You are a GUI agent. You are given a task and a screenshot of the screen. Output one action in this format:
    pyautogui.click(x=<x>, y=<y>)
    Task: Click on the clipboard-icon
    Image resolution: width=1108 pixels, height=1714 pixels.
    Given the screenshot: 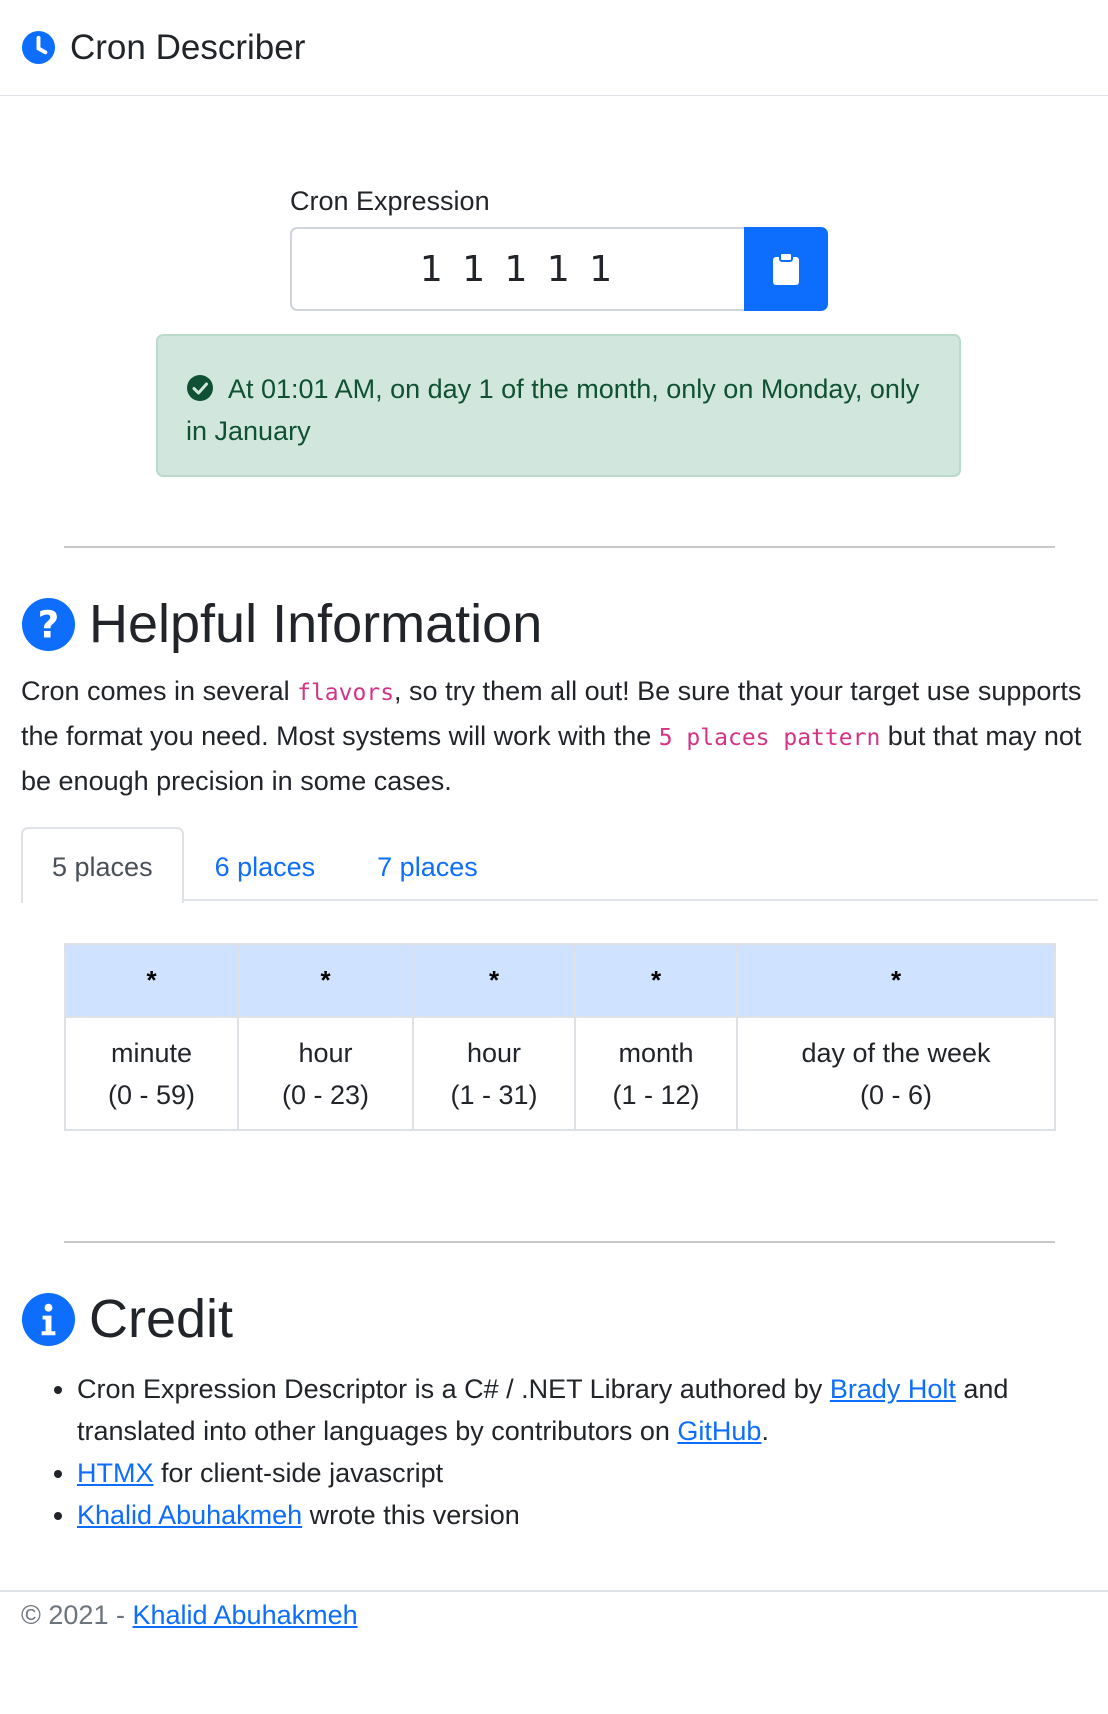 What is the action you would take?
    pyautogui.click(x=786, y=268)
    